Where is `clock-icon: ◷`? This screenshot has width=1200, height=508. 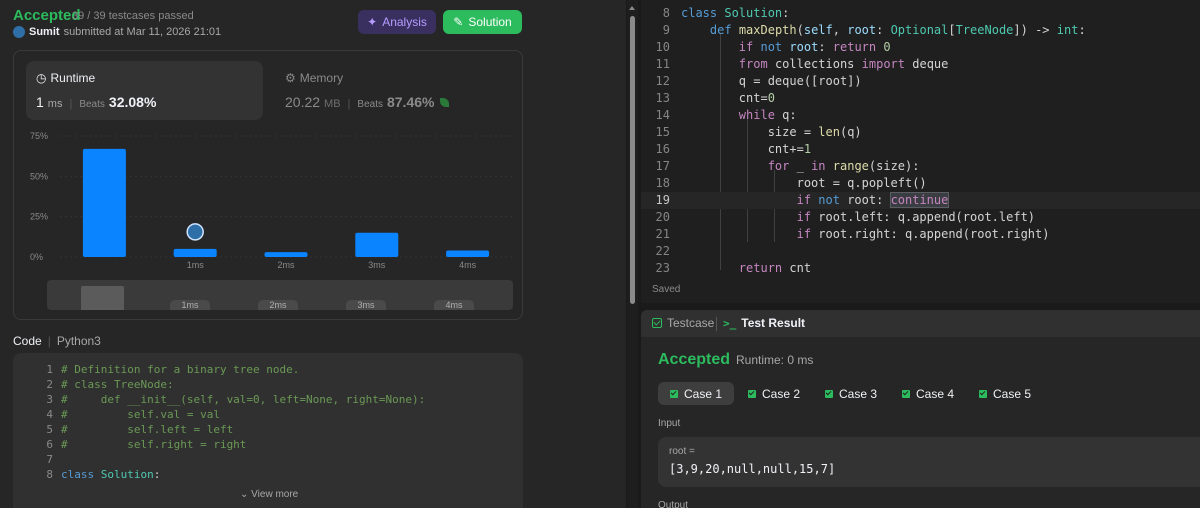
clock-icon: ◷ is located at coordinates (41, 78).